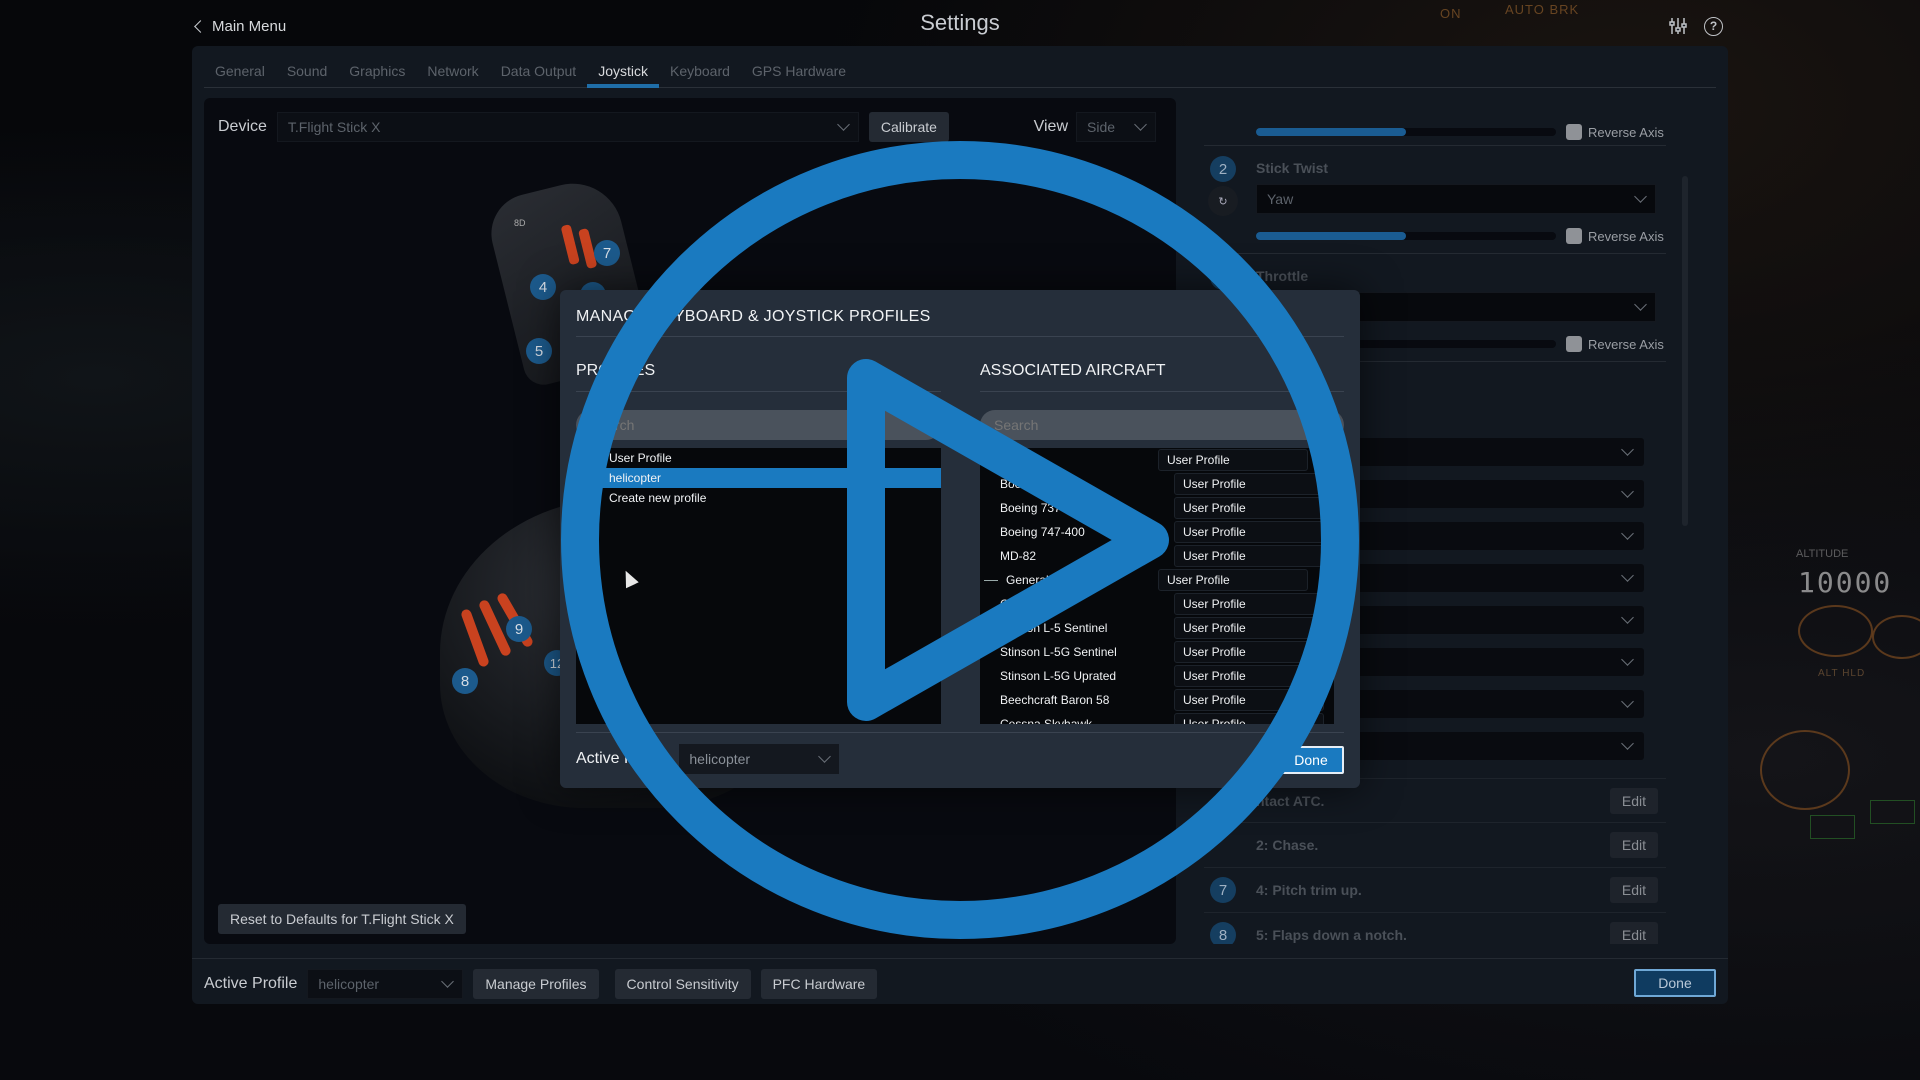 Image resolution: width=1920 pixels, height=1080 pixels. I want to click on aircraft-row: Beechcraft Baron 58 User Profile, so click(1157, 700).